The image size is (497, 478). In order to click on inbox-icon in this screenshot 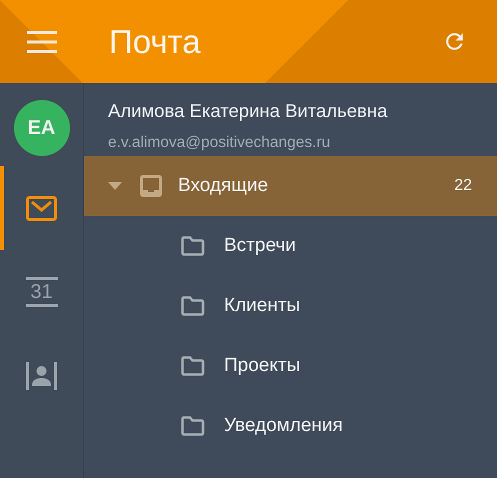, I will do `click(151, 186)`.